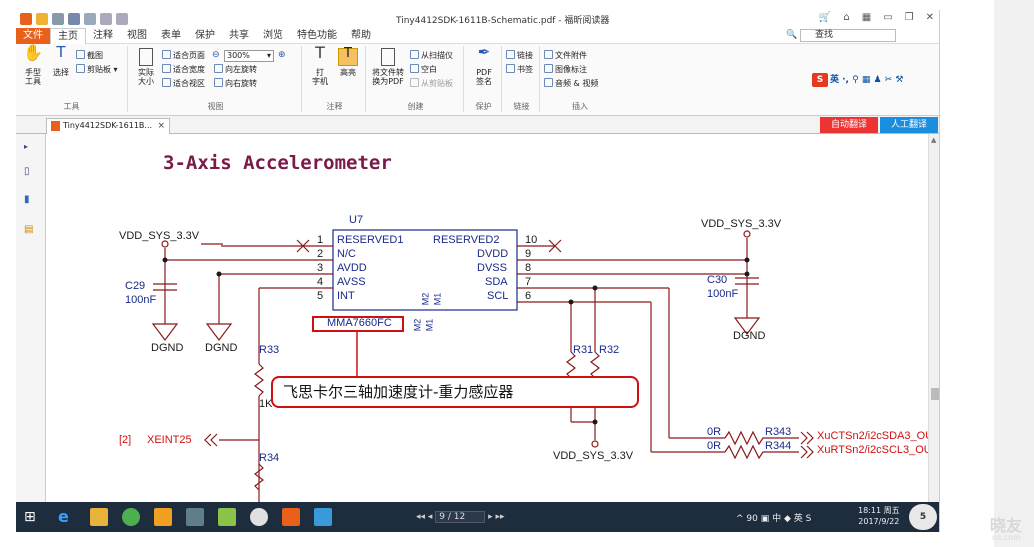  Describe the element at coordinates (320, 66) in the screenshot. I see `typewriter-button: T 打 字机` at that location.